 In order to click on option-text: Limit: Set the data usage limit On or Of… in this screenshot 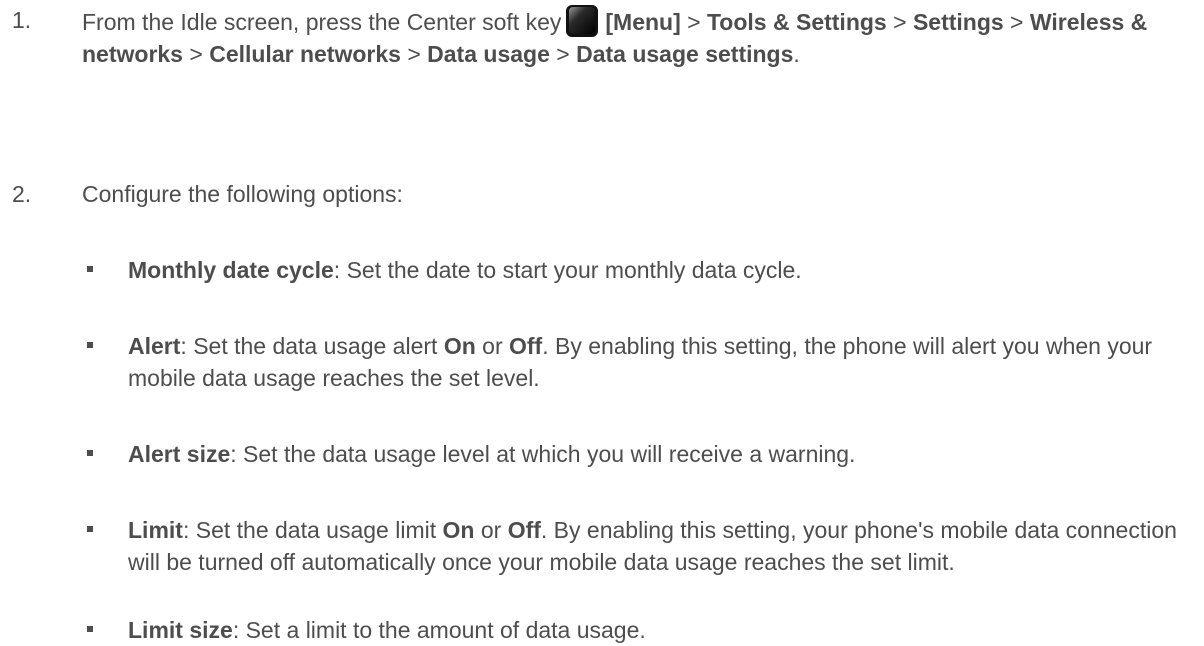, I will do `click(665, 546)`.